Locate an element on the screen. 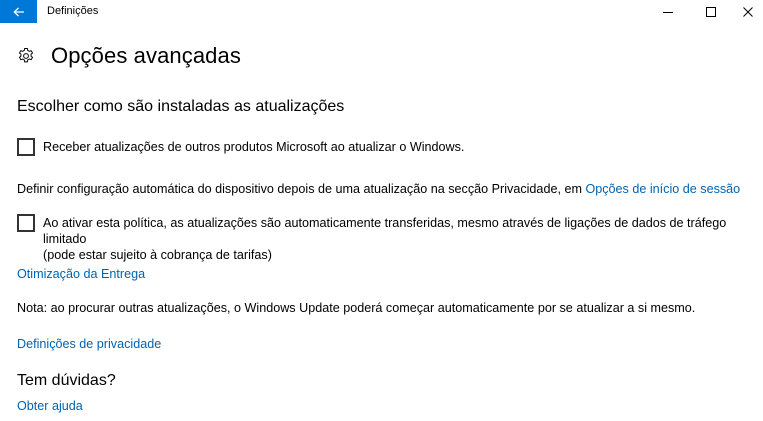 This screenshot has width=763, height=421. privacy-settings-row: Definições de privacidade is located at coordinates (89, 344).